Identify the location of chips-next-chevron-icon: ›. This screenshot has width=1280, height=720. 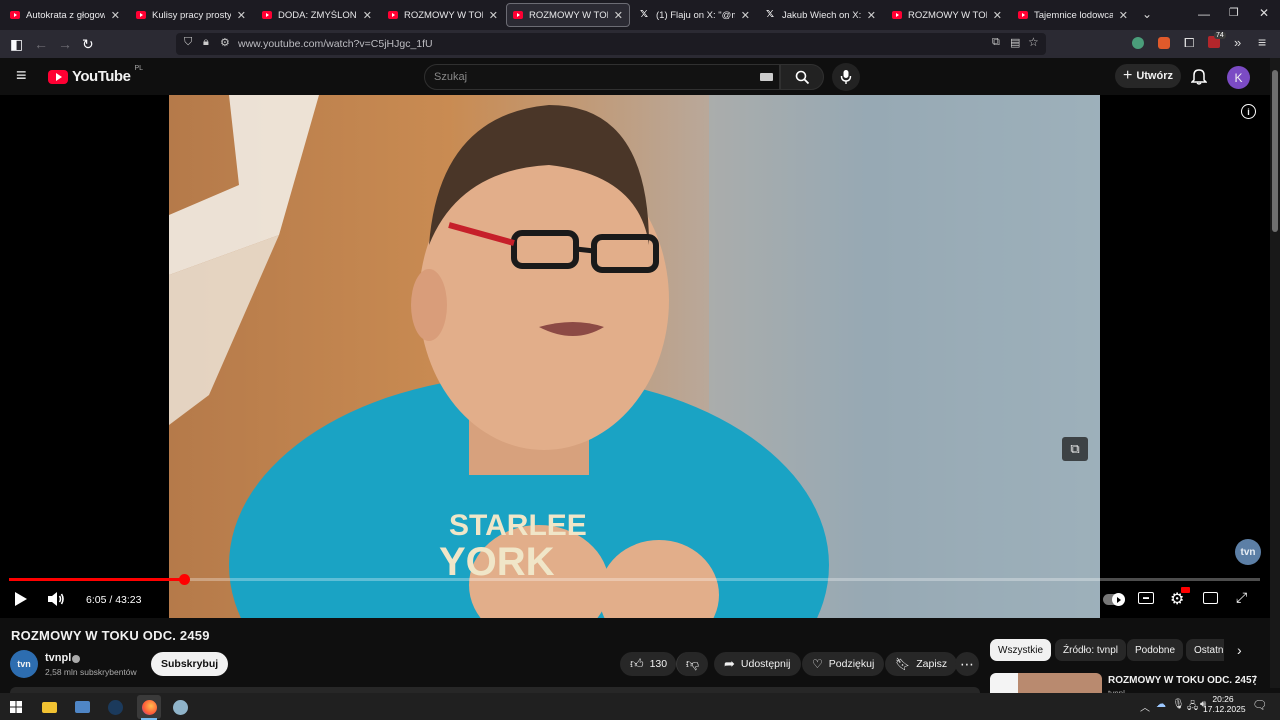
(1239, 650).